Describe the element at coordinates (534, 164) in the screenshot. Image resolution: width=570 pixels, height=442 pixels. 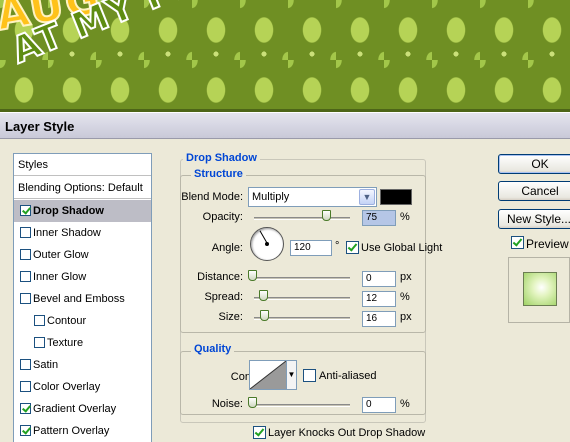
I see `ok-button: OK` at that location.